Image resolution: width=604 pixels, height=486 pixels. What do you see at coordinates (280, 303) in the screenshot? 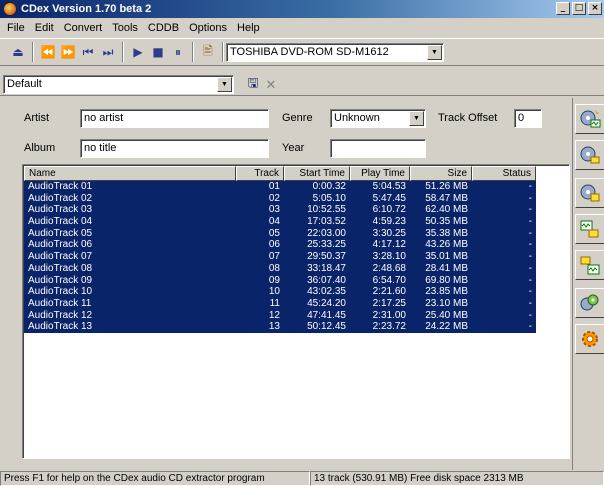
I see `table-row: AudioTrack 11 11 45:24.20 2:17.25 23.10 MB -` at bounding box center [280, 303].